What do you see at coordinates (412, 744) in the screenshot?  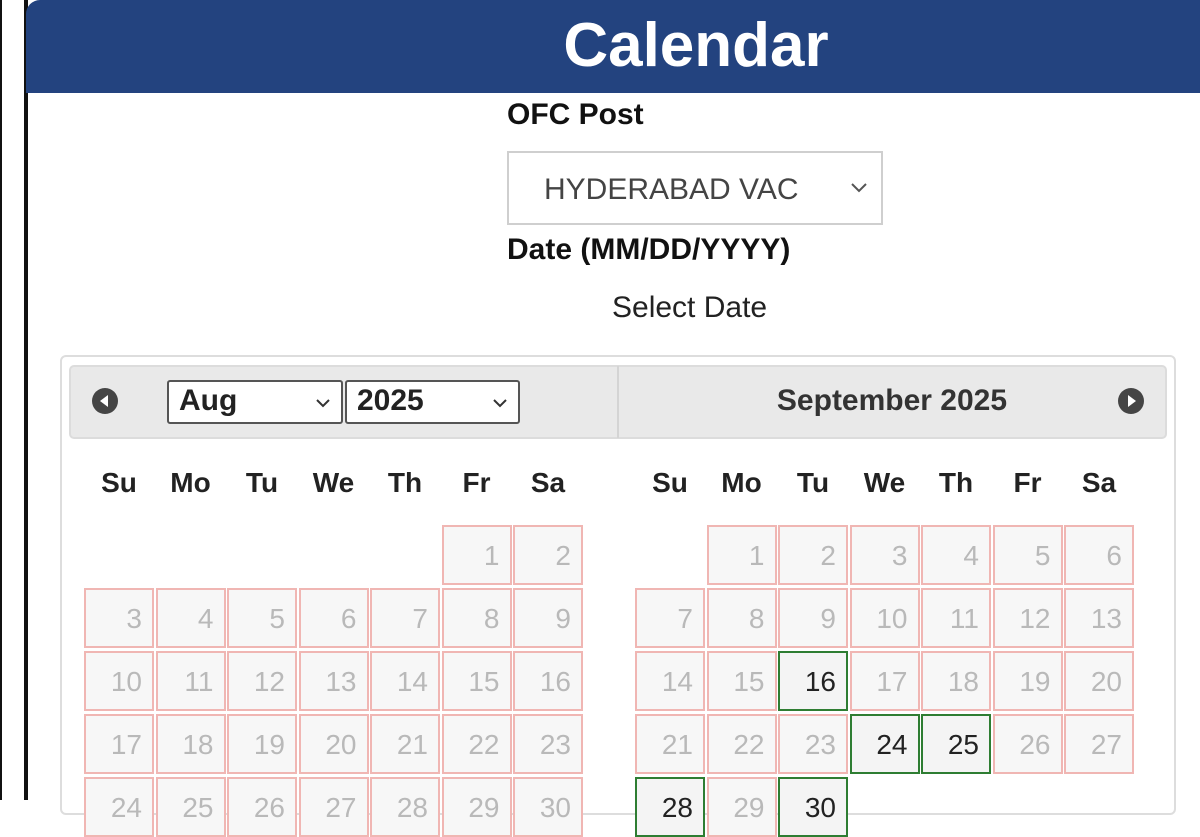 I see `calendar-day-number: 21` at bounding box center [412, 744].